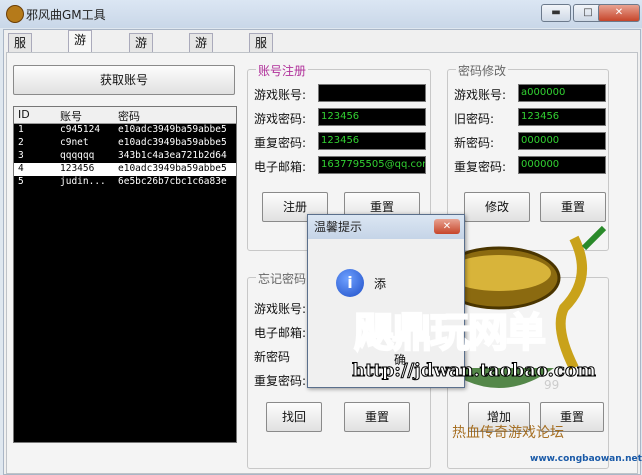  What do you see at coordinates (372, 93) in the screenshot?
I see `register-account-input` at bounding box center [372, 93].